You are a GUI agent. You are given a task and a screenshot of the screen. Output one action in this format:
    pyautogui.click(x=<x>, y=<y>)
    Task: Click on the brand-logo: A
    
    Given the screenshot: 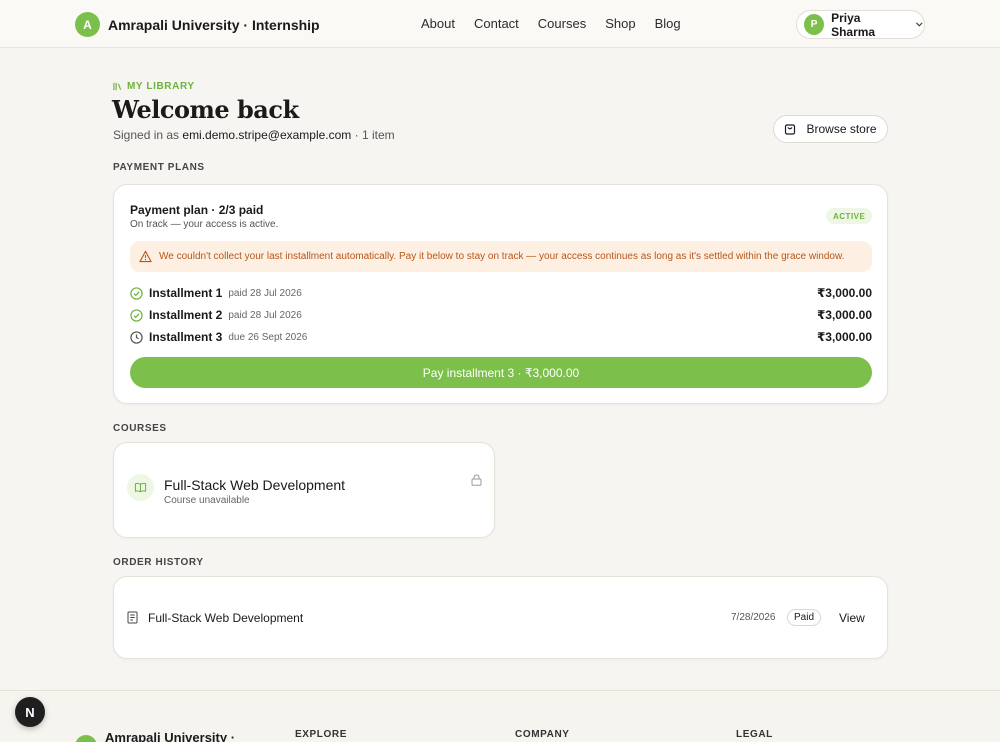 What is the action you would take?
    pyautogui.click(x=87, y=24)
    